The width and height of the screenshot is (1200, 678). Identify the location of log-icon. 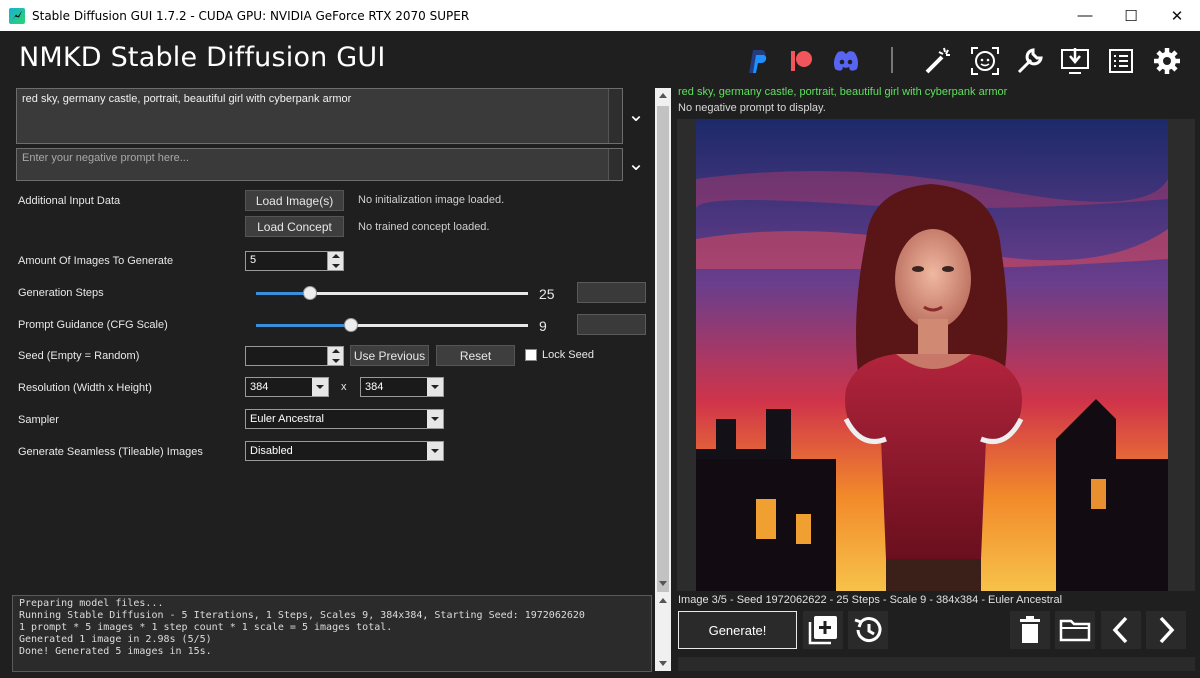
(1121, 61).